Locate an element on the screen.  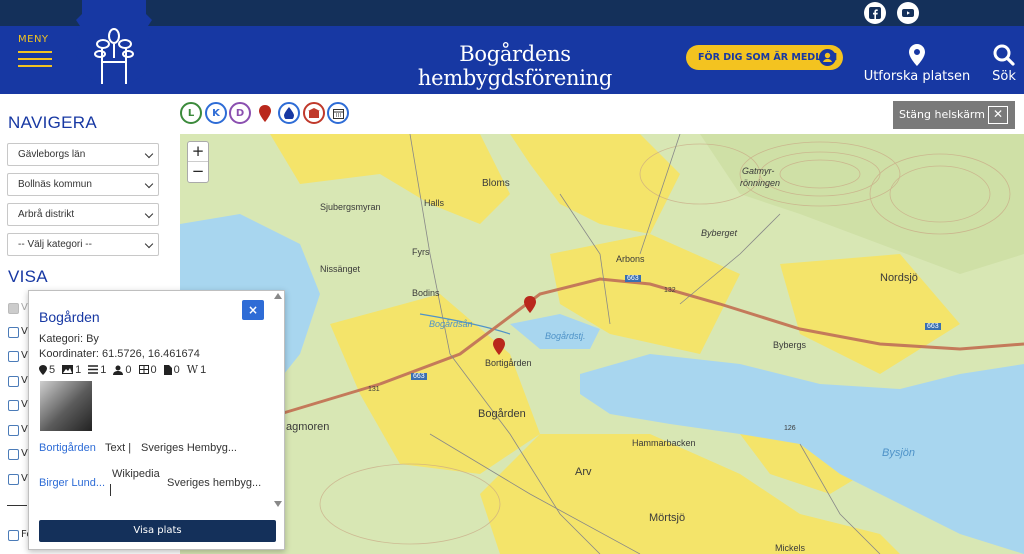
stat-persons: 0 is located at coordinates (122, 369).